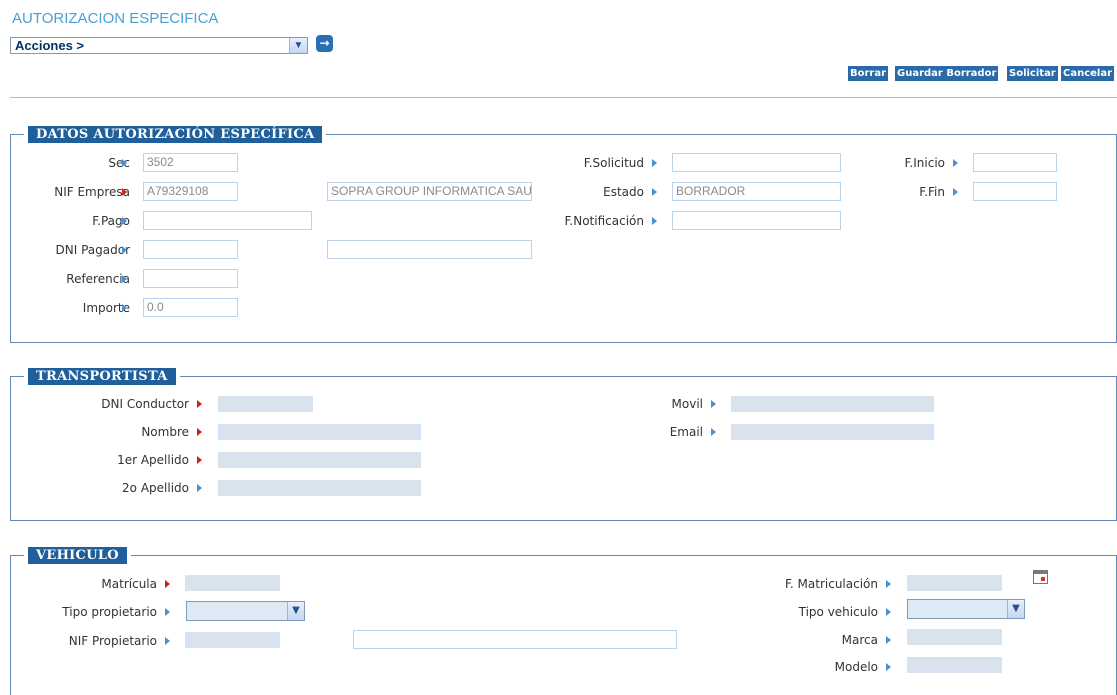 This screenshot has height=695, width=1117. Describe the element at coordinates (155, 488) in the screenshot. I see `apellido2-label: 2o Apellido` at that location.